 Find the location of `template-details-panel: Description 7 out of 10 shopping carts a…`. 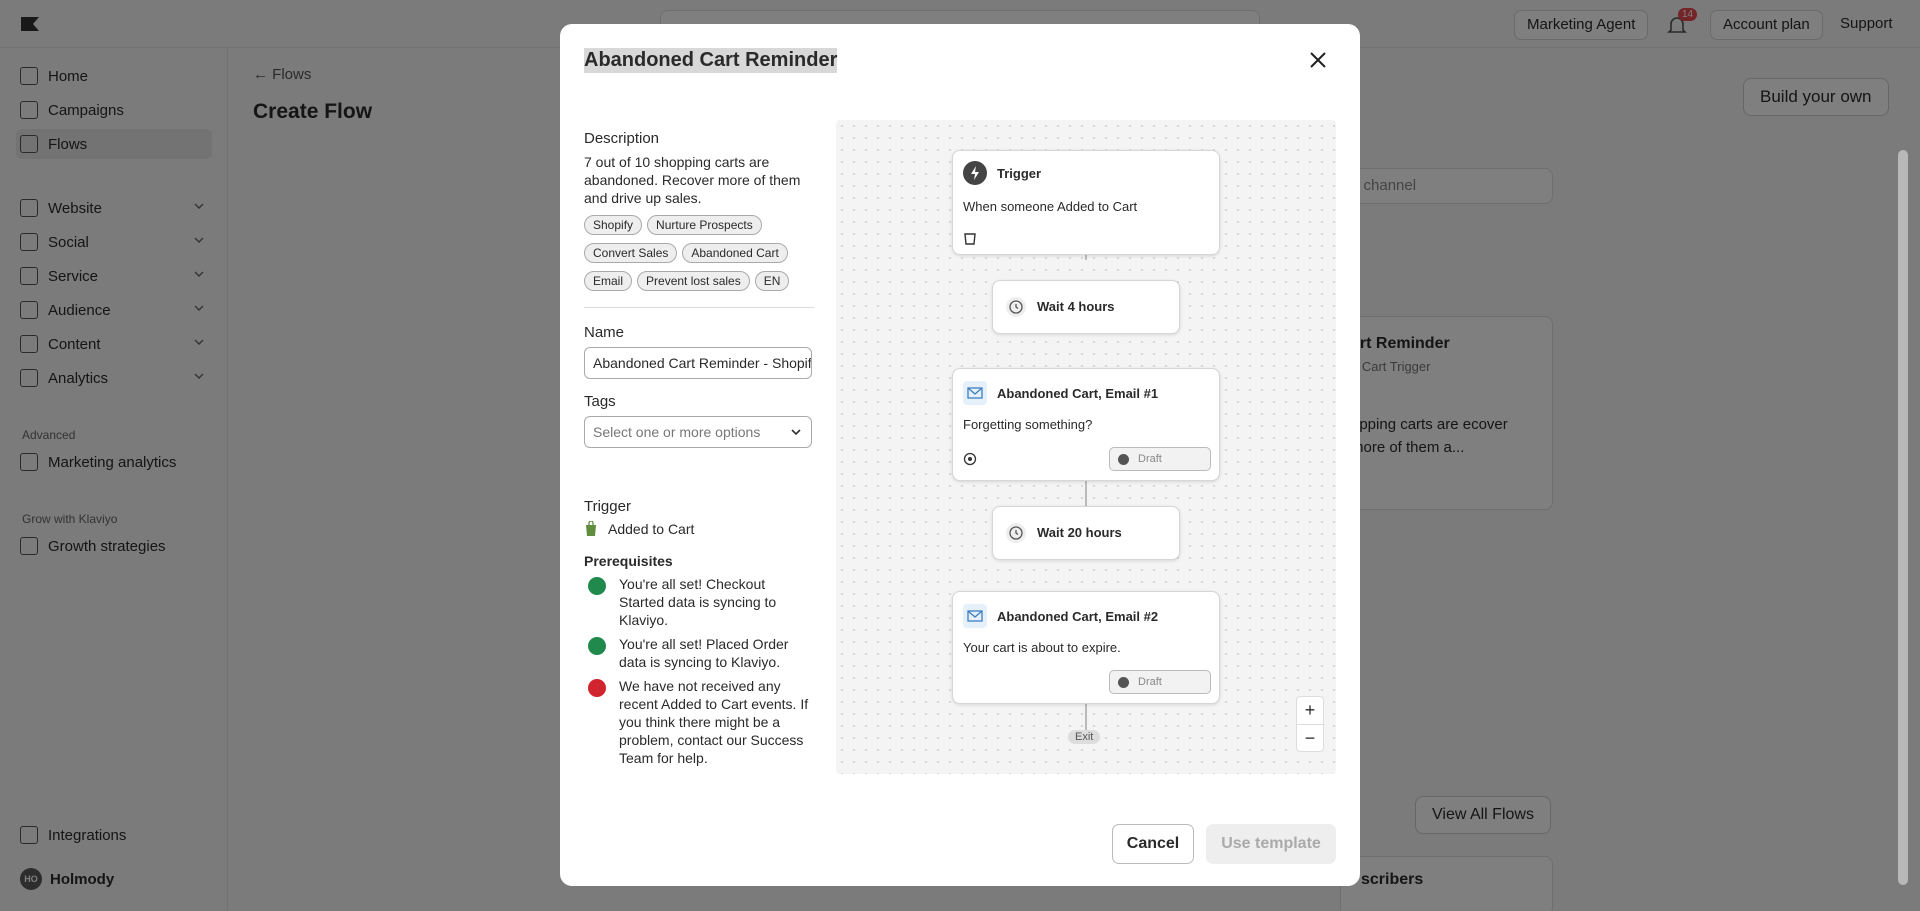

template-details-panel: Description 7 out of 10 shopping carts a… is located at coordinates (699, 448).